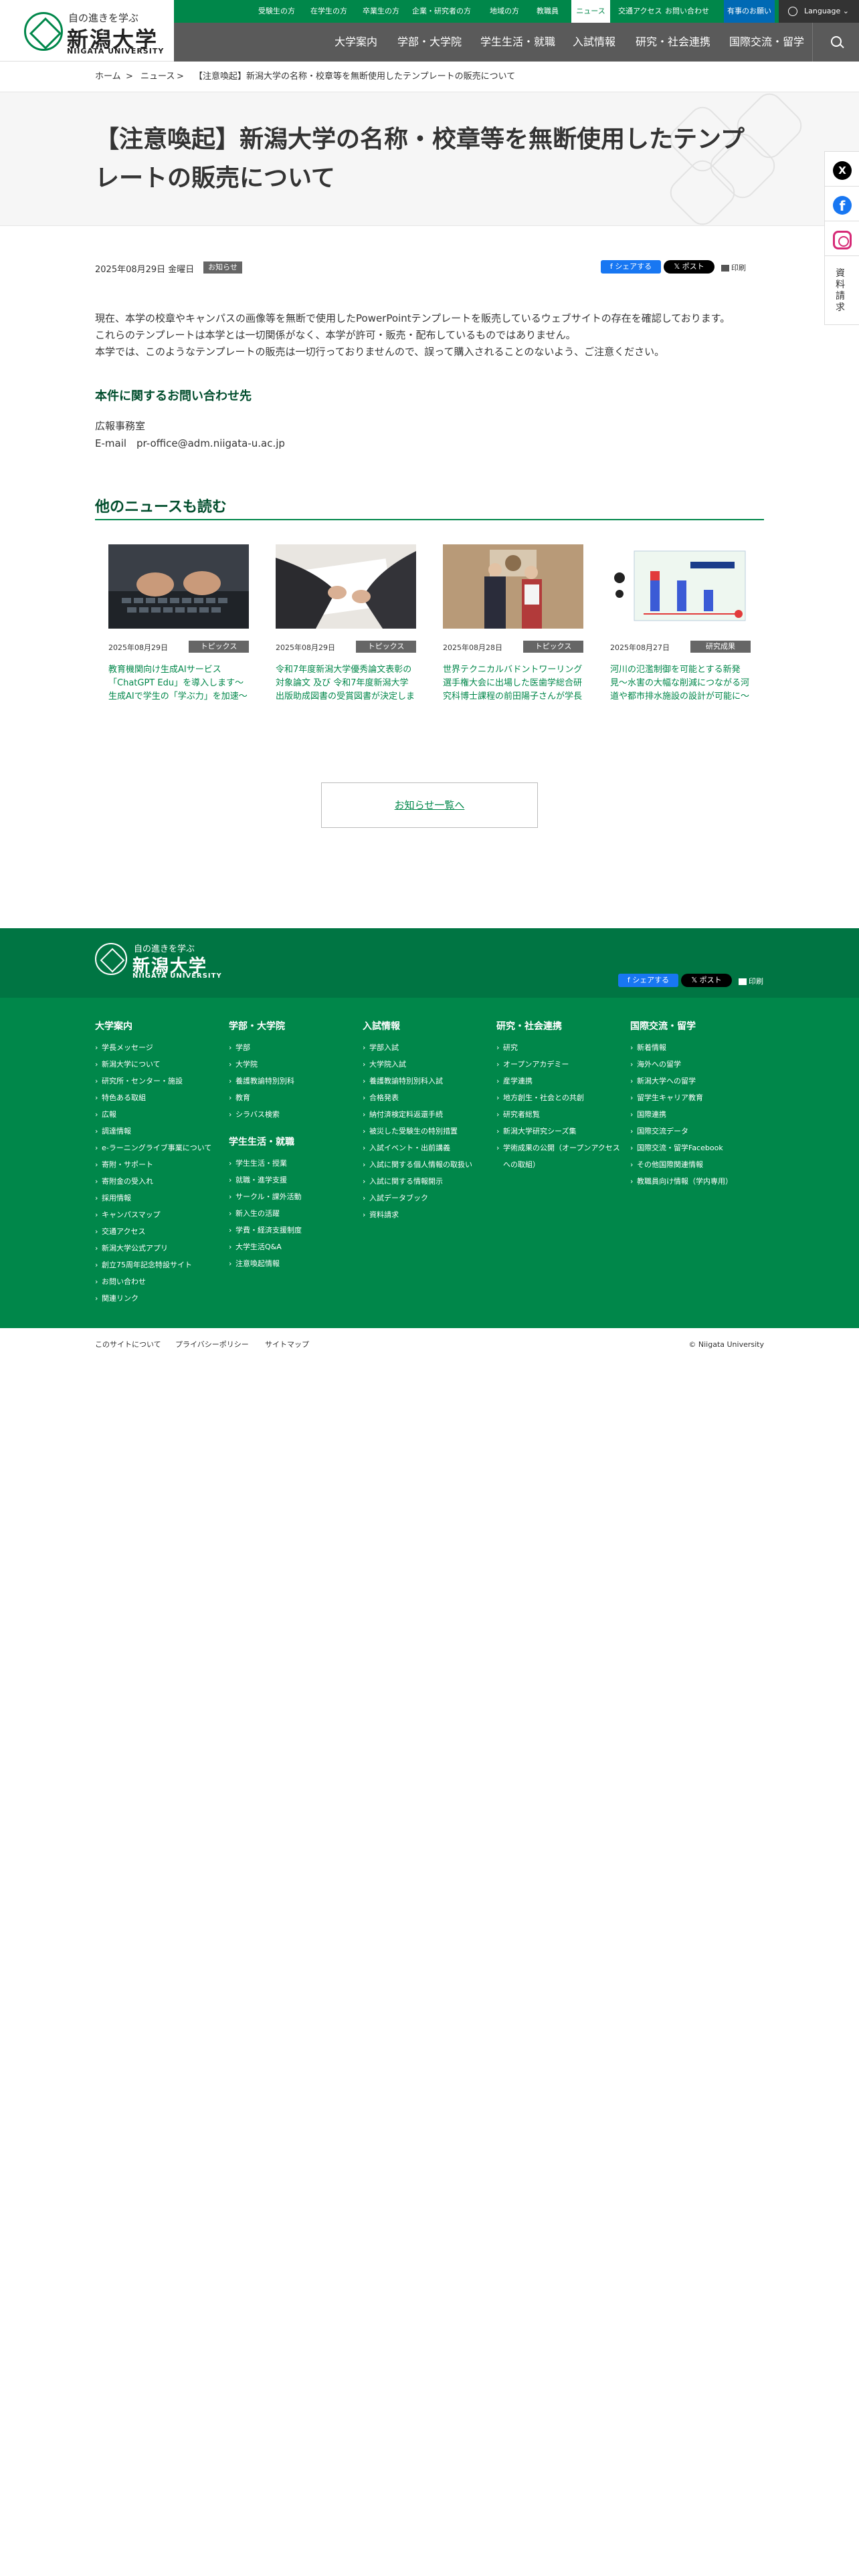 The width and height of the screenshot is (859, 2576). What do you see at coordinates (292, 1197) in the screenshot?
I see `footer-link: サークル・課外活動` at bounding box center [292, 1197].